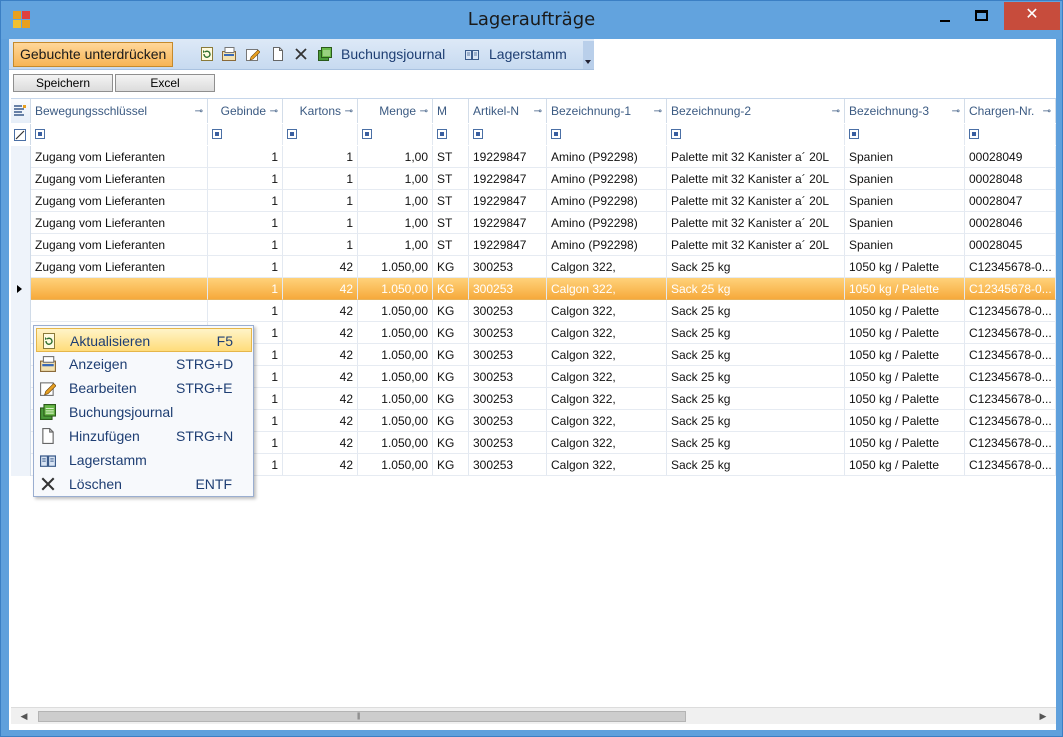 The width and height of the screenshot is (1063, 737). What do you see at coordinates (395, 134) in the screenshot?
I see `filter-cell-menge` at bounding box center [395, 134].